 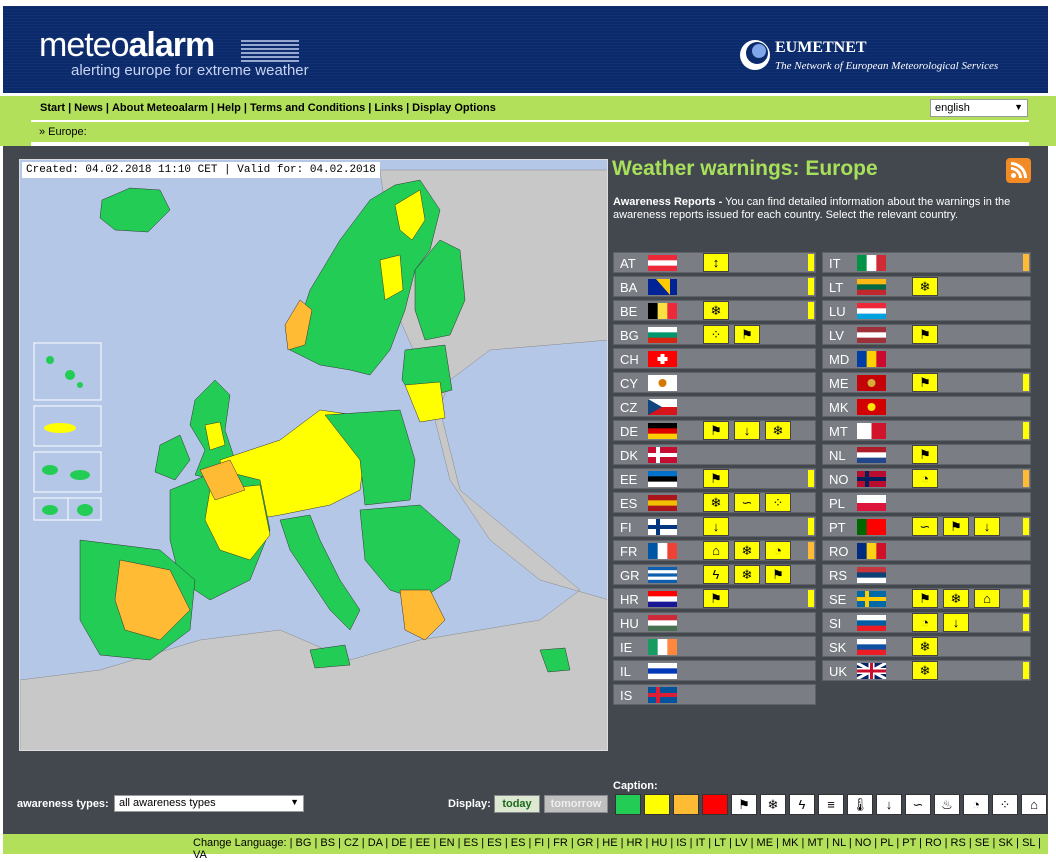 I want to click on country-row-lt: LT ❄, so click(x=926, y=286).